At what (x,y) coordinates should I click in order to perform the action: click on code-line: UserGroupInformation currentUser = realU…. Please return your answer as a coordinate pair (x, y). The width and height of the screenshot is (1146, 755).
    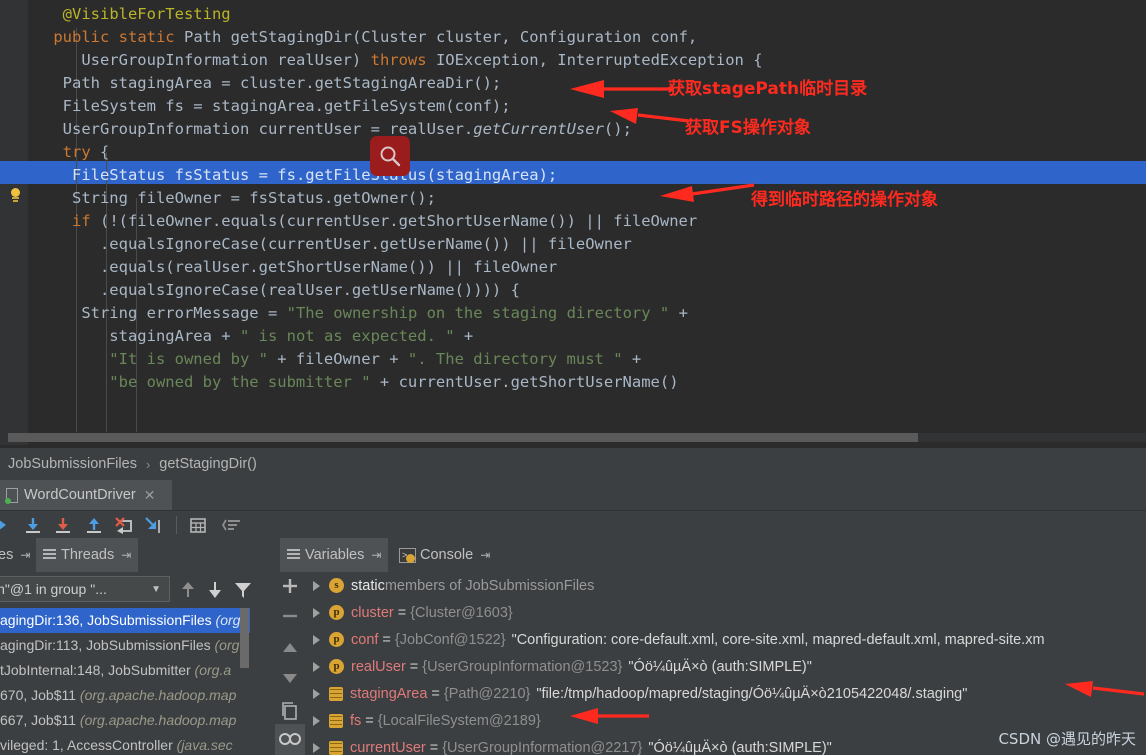
    Looking at the image, I should click on (347, 129).